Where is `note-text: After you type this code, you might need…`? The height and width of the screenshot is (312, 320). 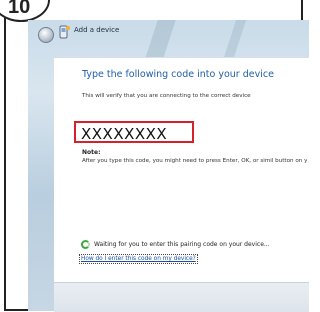 note-text: After you type this code, you might need… is located at coordinates (194, 161).